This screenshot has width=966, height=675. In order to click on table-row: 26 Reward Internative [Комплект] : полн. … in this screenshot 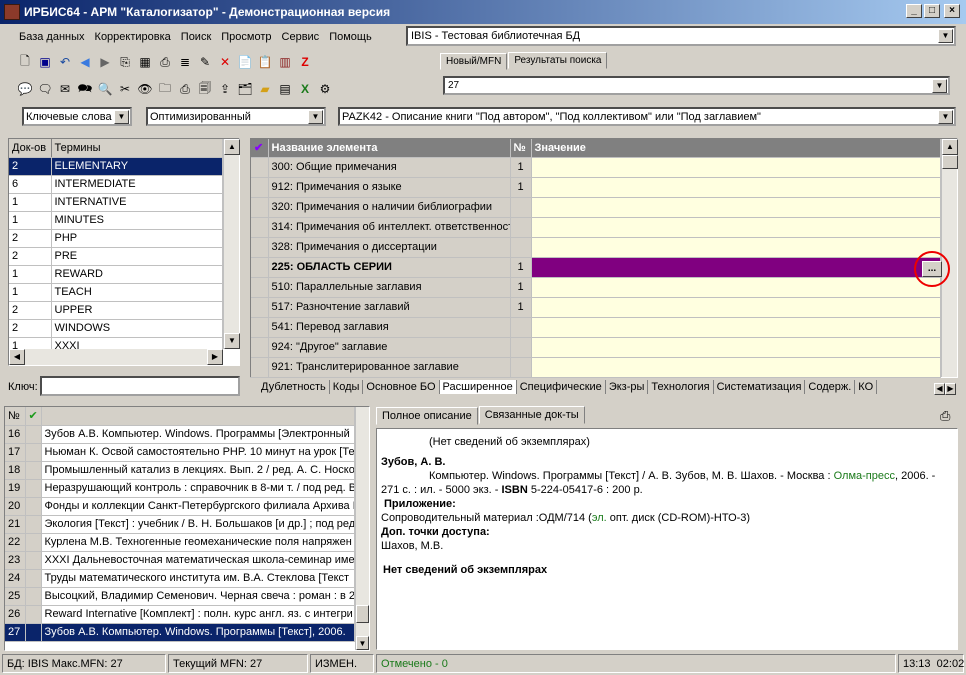, I will do `click(180, 614)`.